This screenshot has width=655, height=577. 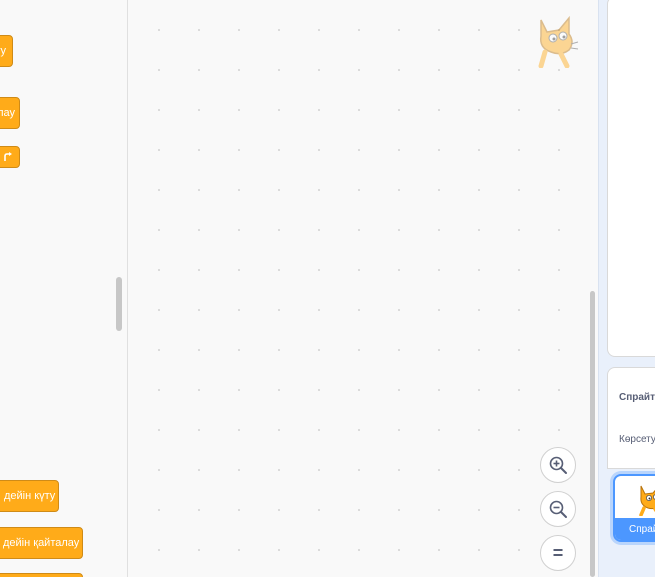 I want to click on control-block-partial, so click(x=41, y=575).